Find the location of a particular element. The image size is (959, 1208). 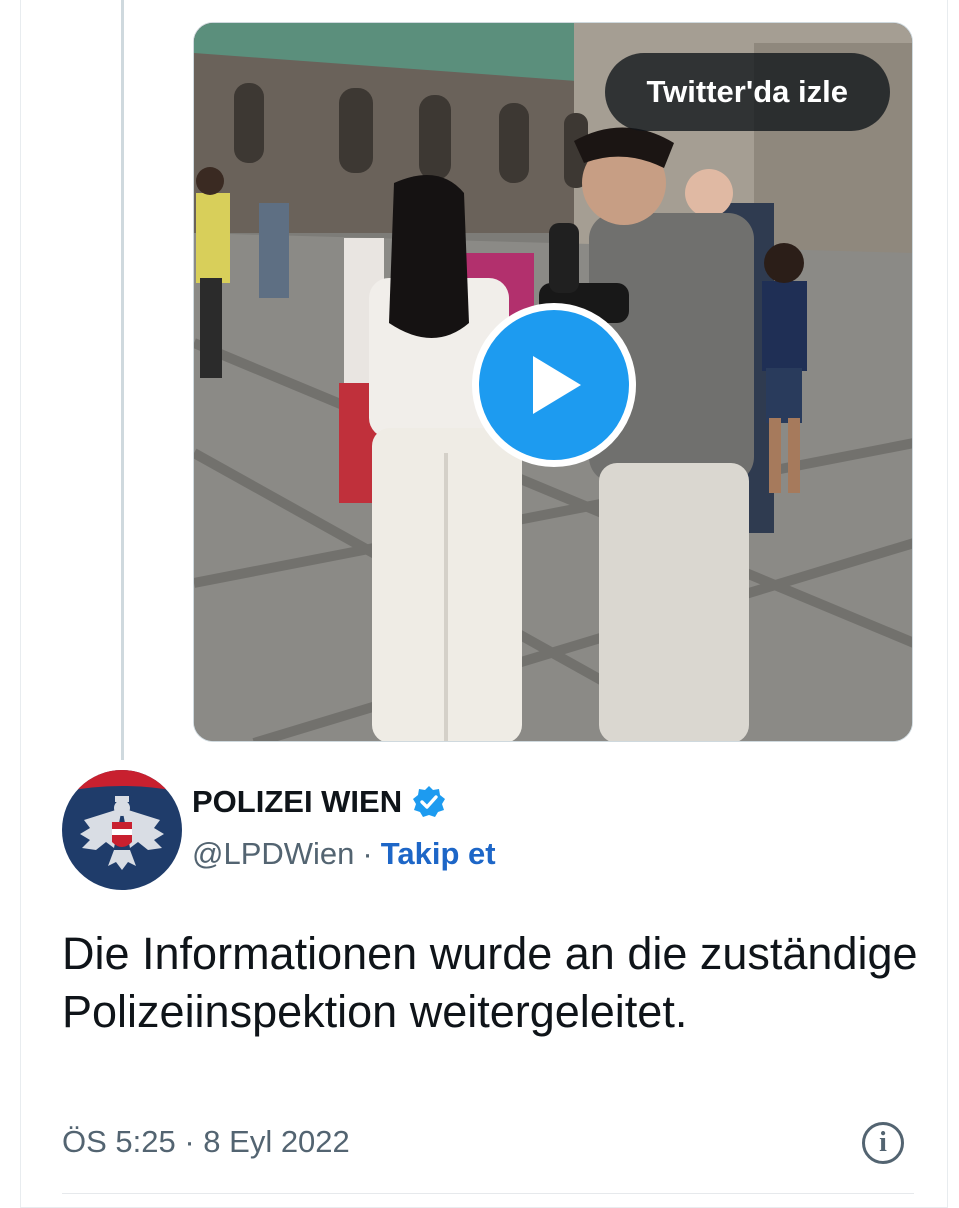

divider is located at coordinates (488, 1193).